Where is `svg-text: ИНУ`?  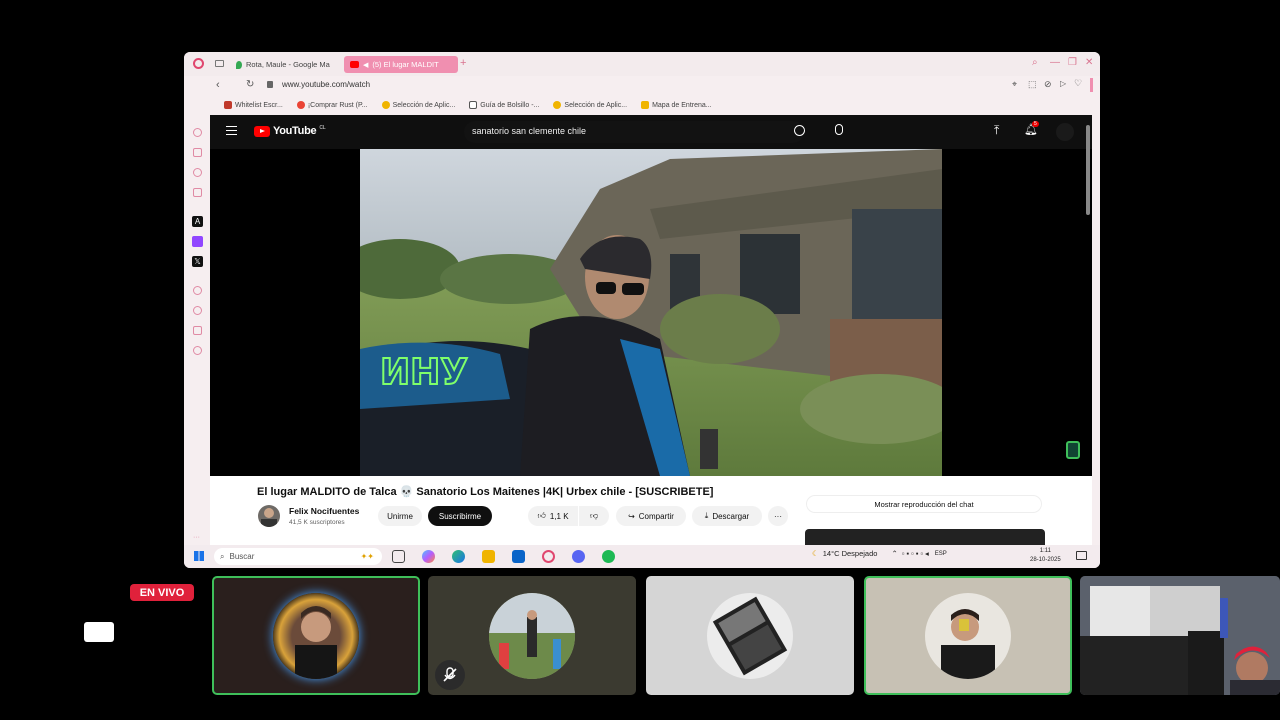
svg-text: ИНУ is located at coordinates (424, 372).